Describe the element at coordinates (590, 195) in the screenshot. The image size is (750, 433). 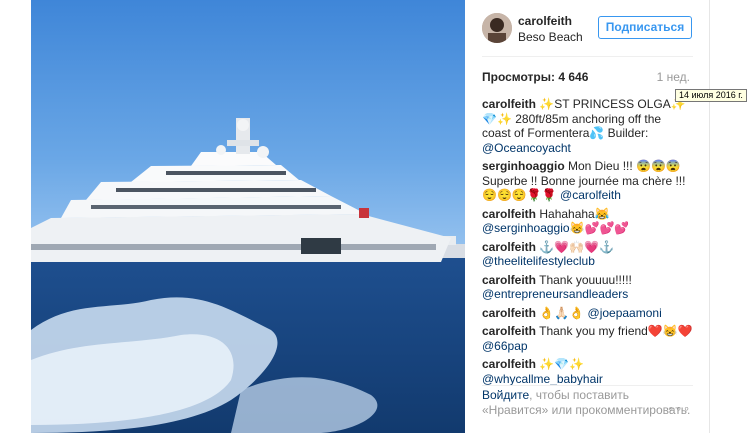
I see `mention-link: @carolfeith` at that location.